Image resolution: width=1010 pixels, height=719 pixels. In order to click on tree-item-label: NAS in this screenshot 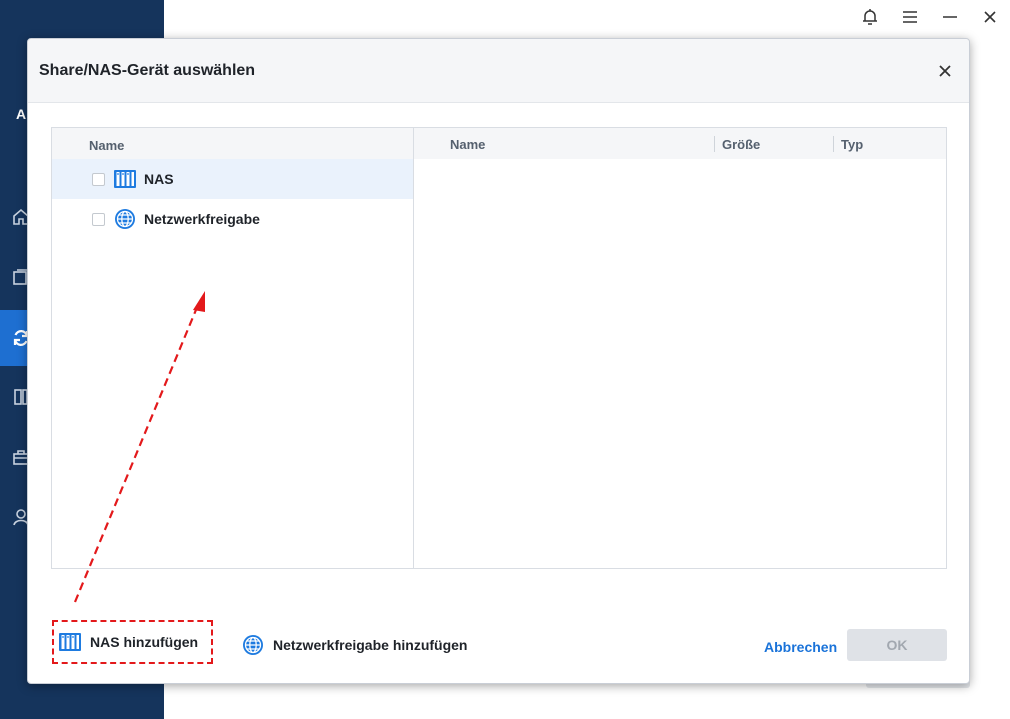, I will do `click(159, 179)`.